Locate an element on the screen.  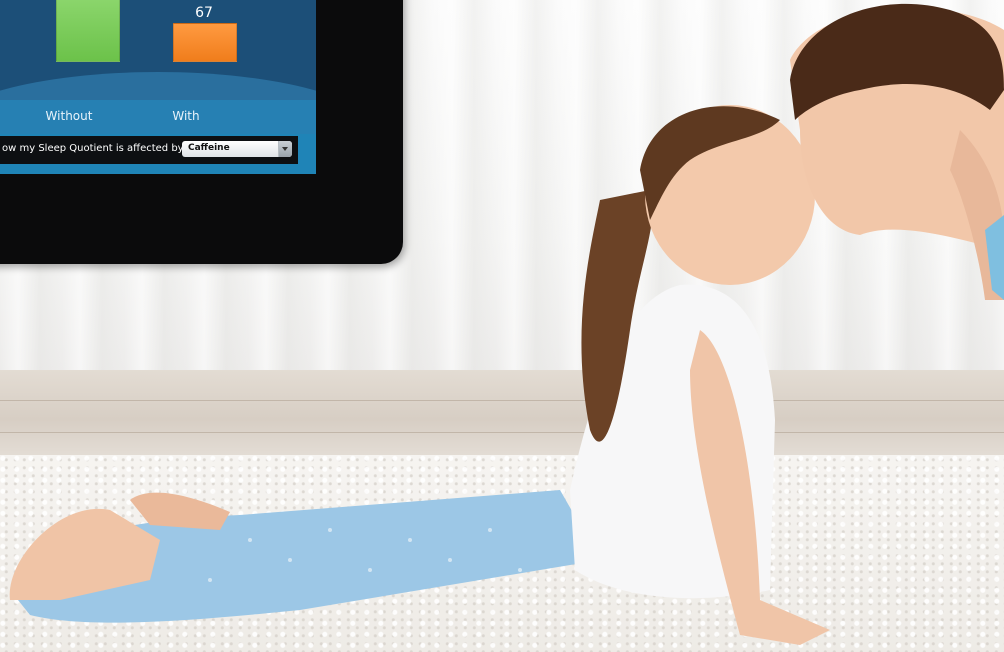
sleep-quotient-chart: 67 is located at coordinates (158, 50).